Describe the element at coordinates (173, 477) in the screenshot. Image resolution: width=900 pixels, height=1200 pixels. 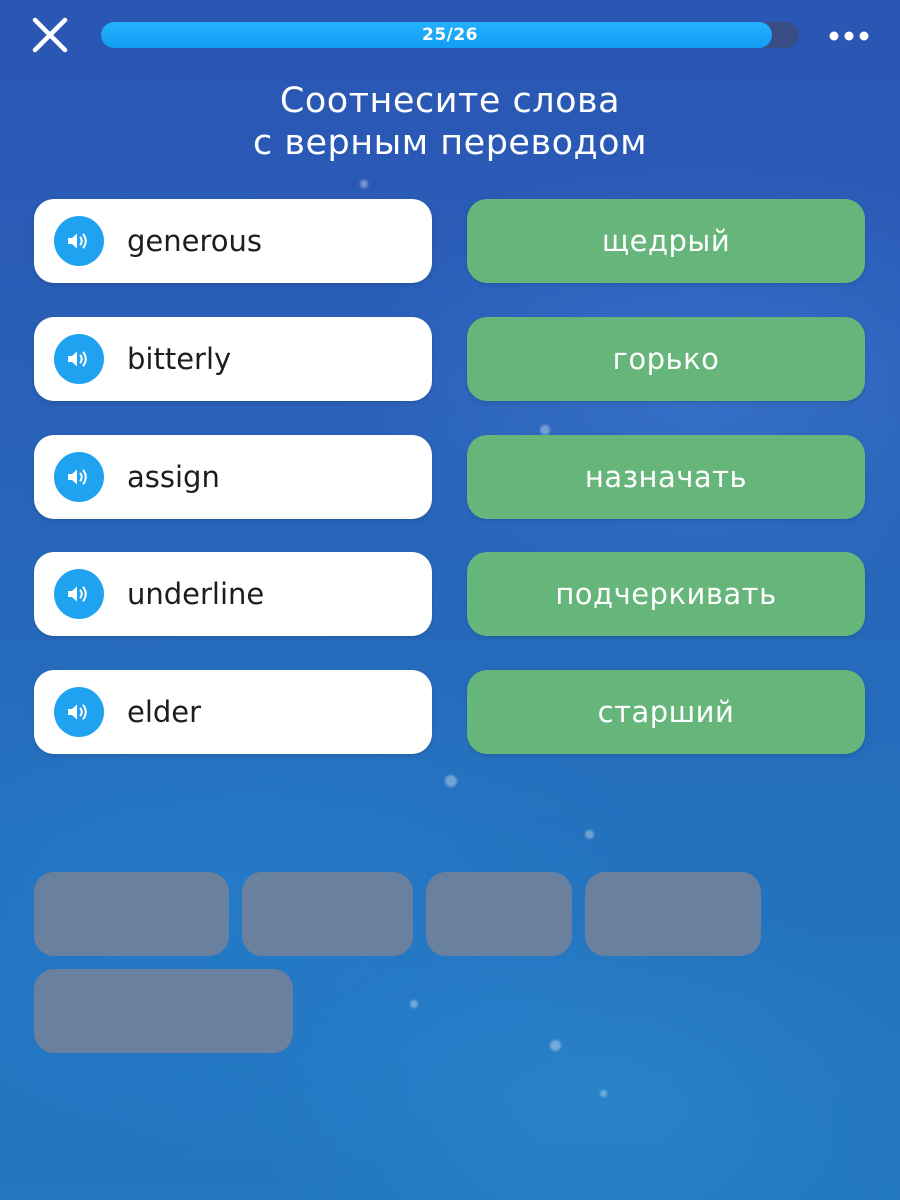
I see `word-label: assign` at that location.